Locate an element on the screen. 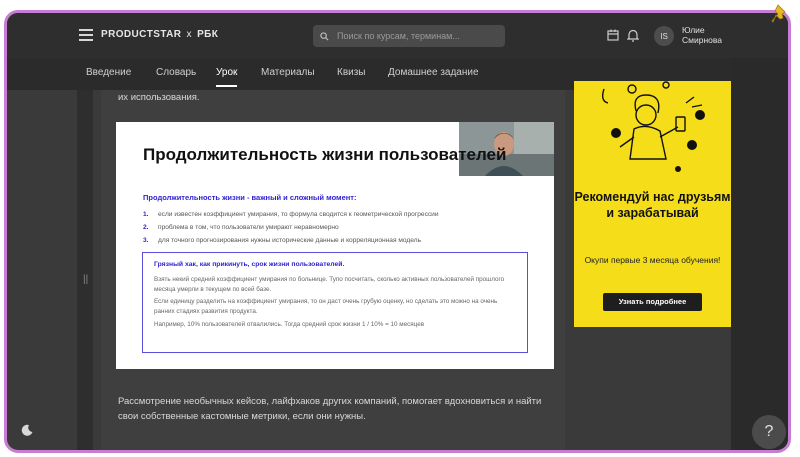 The height and width of the screenshot is (457, 800). left-panel-rail: || is located at coordinates (85, 270).